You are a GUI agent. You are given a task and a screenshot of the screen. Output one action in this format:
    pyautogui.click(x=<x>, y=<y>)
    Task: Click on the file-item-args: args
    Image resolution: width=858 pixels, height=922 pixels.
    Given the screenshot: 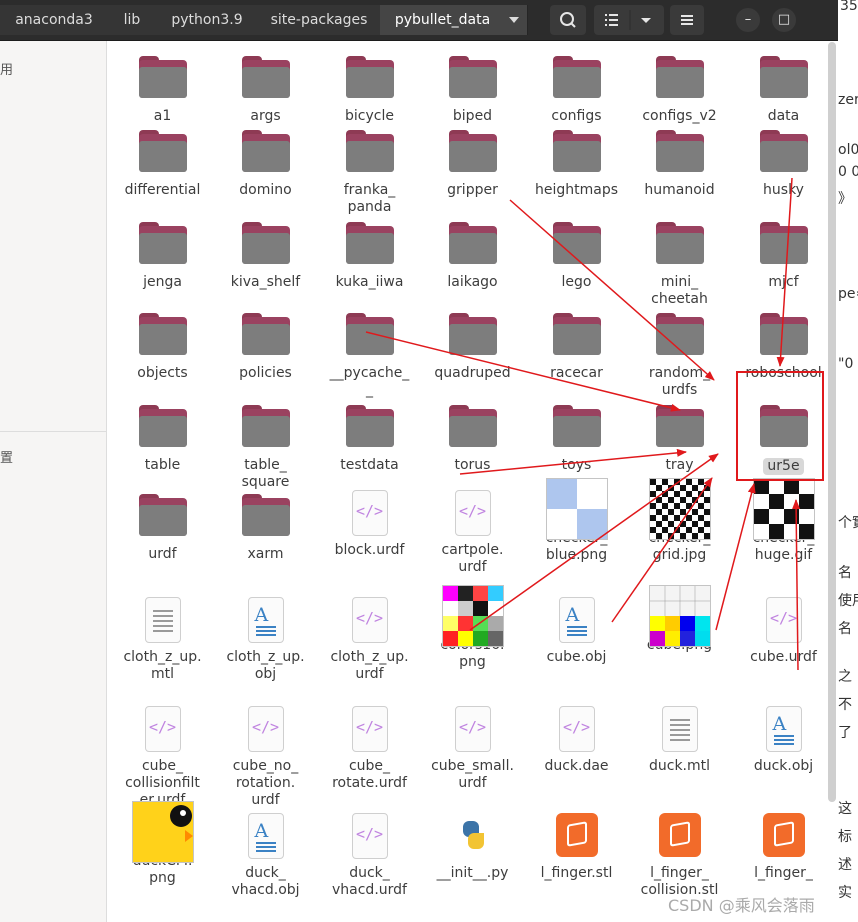 What is the action you would take?
    pyautogui.click(x=265, y=88)
    